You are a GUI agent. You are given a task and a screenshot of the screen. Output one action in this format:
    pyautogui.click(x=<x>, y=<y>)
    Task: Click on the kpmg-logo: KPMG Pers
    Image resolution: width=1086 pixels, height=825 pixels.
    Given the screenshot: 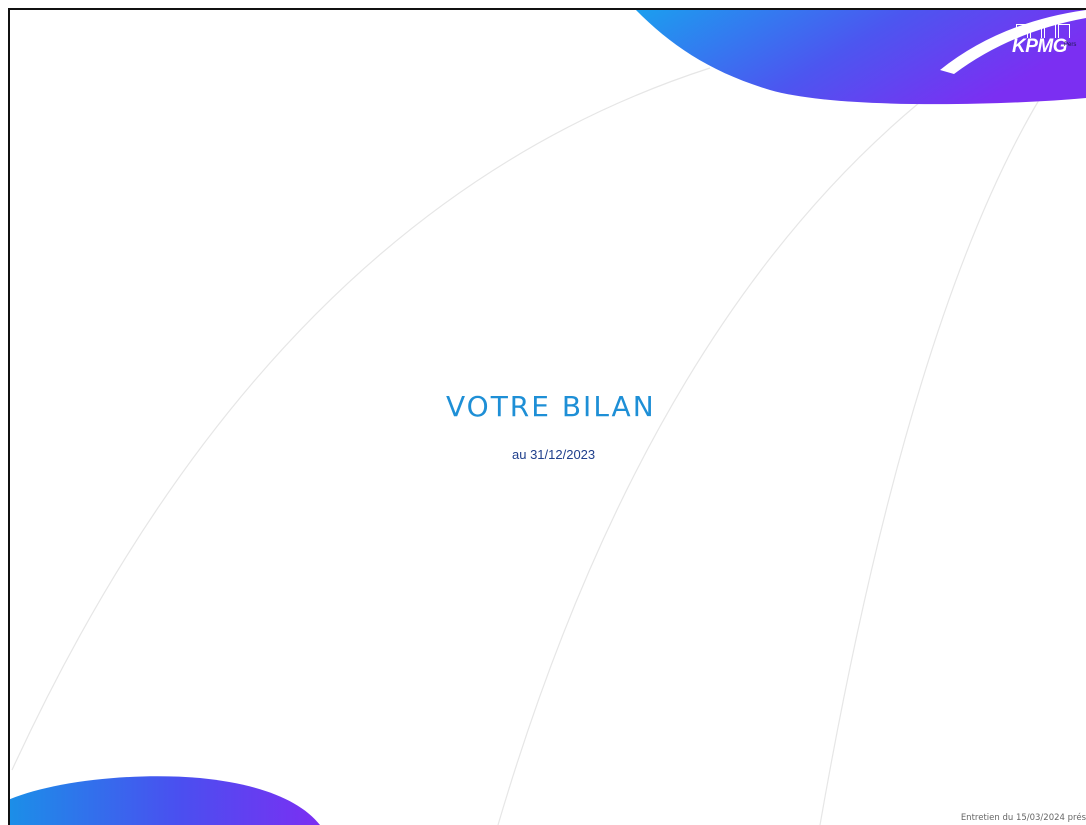 What is the action you would take?
    pyautogui.click(x=1043, y=51)
    